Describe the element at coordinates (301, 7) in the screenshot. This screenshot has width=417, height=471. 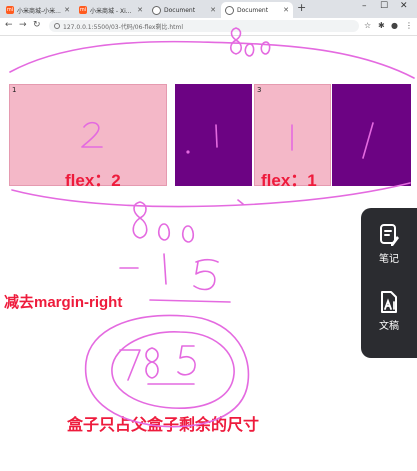
I see `new-tab-icon: +` at that location.